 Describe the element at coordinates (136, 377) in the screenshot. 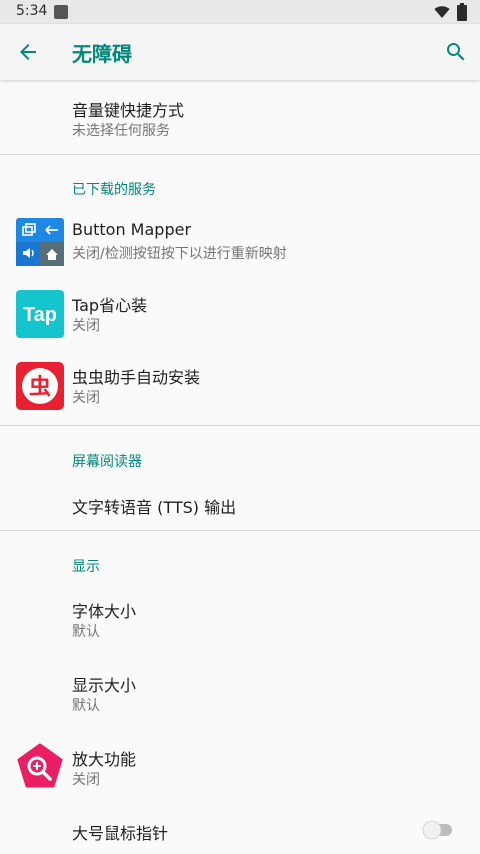

I see `chongchong-title: 虫虫助手自动安装` at that location.